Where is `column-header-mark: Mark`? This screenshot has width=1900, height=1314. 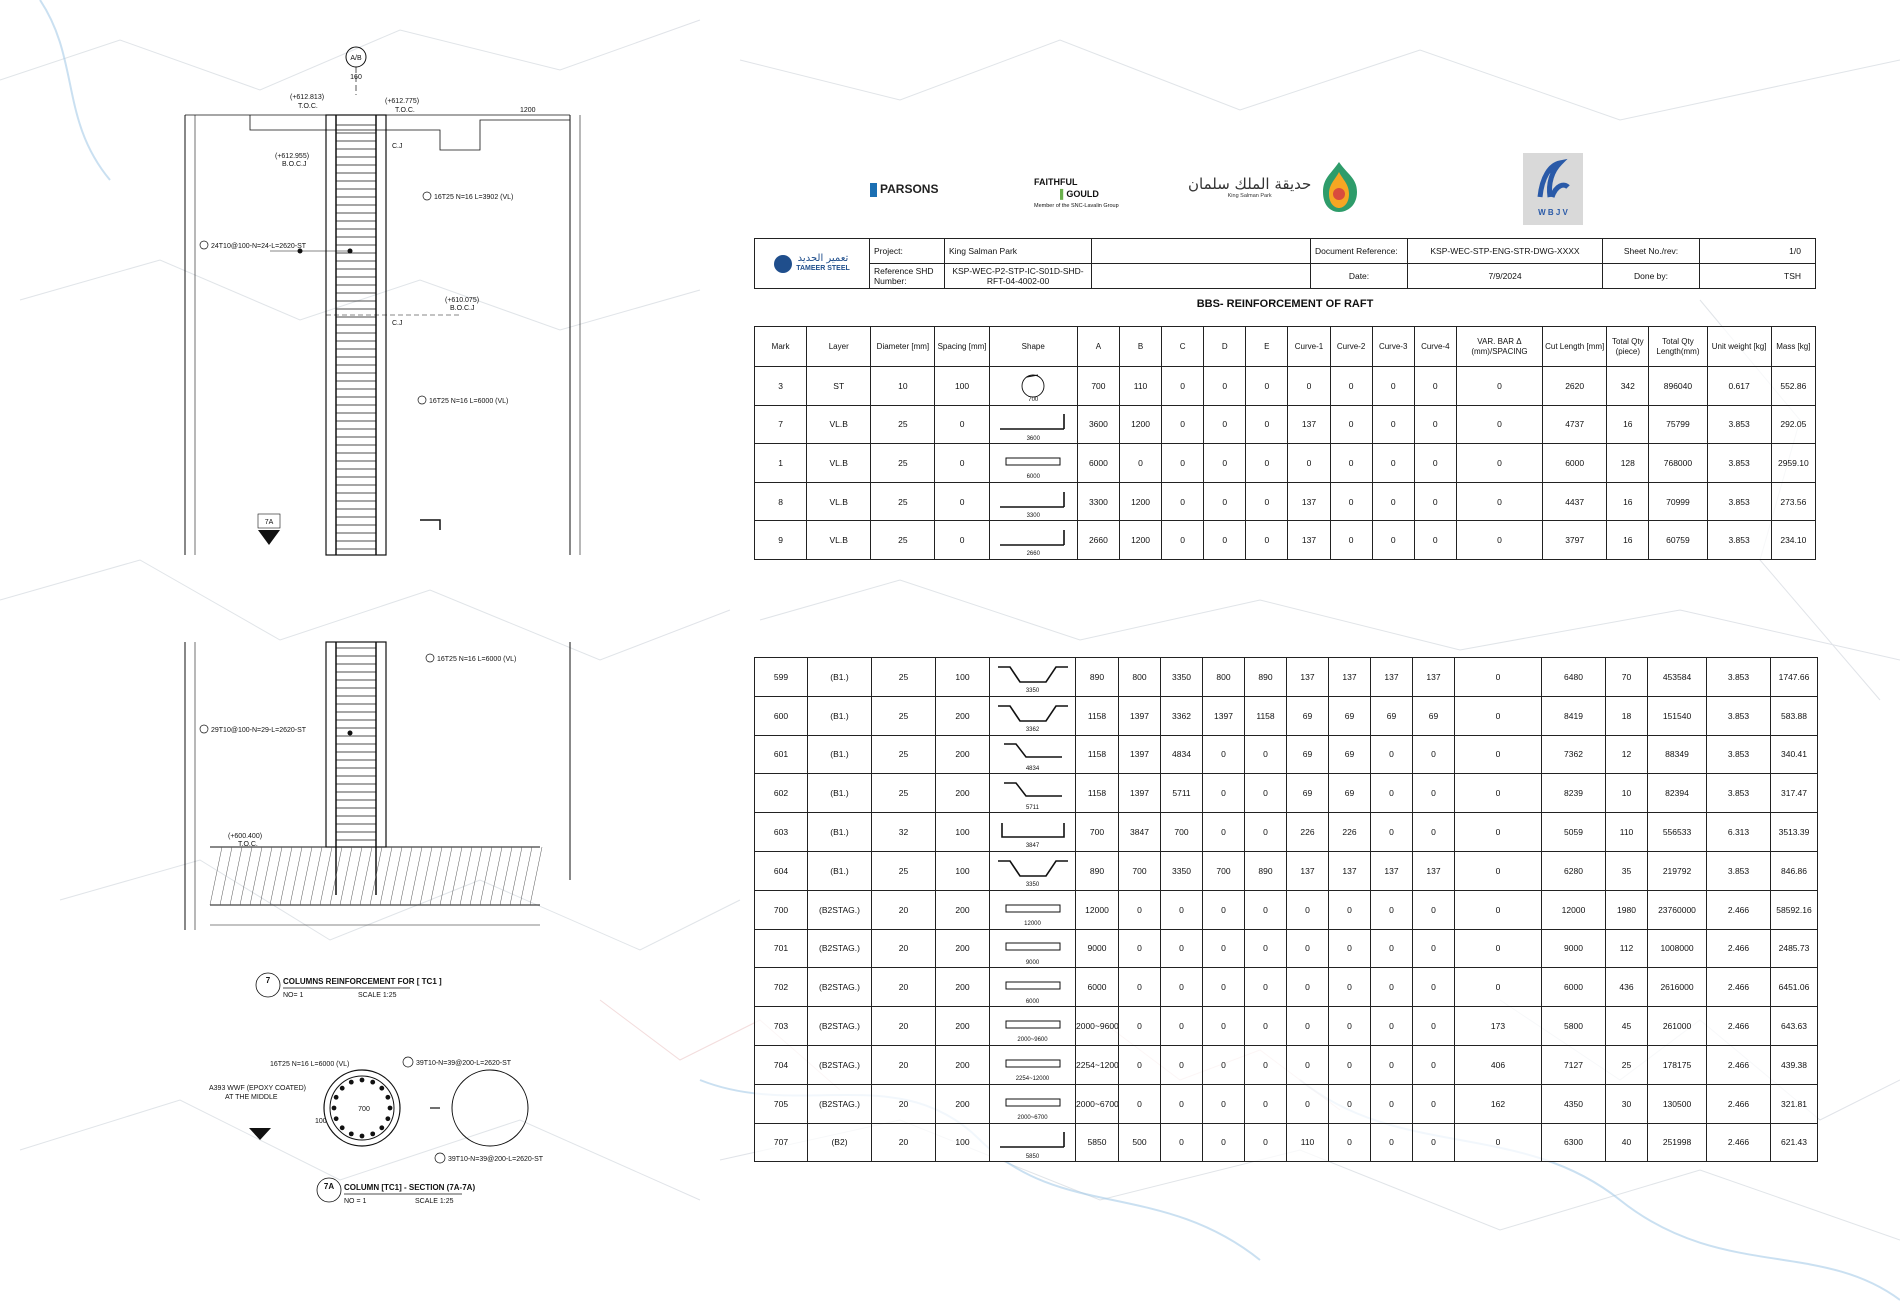
column-header-mark: Mark is located at coordinates (780, 346).